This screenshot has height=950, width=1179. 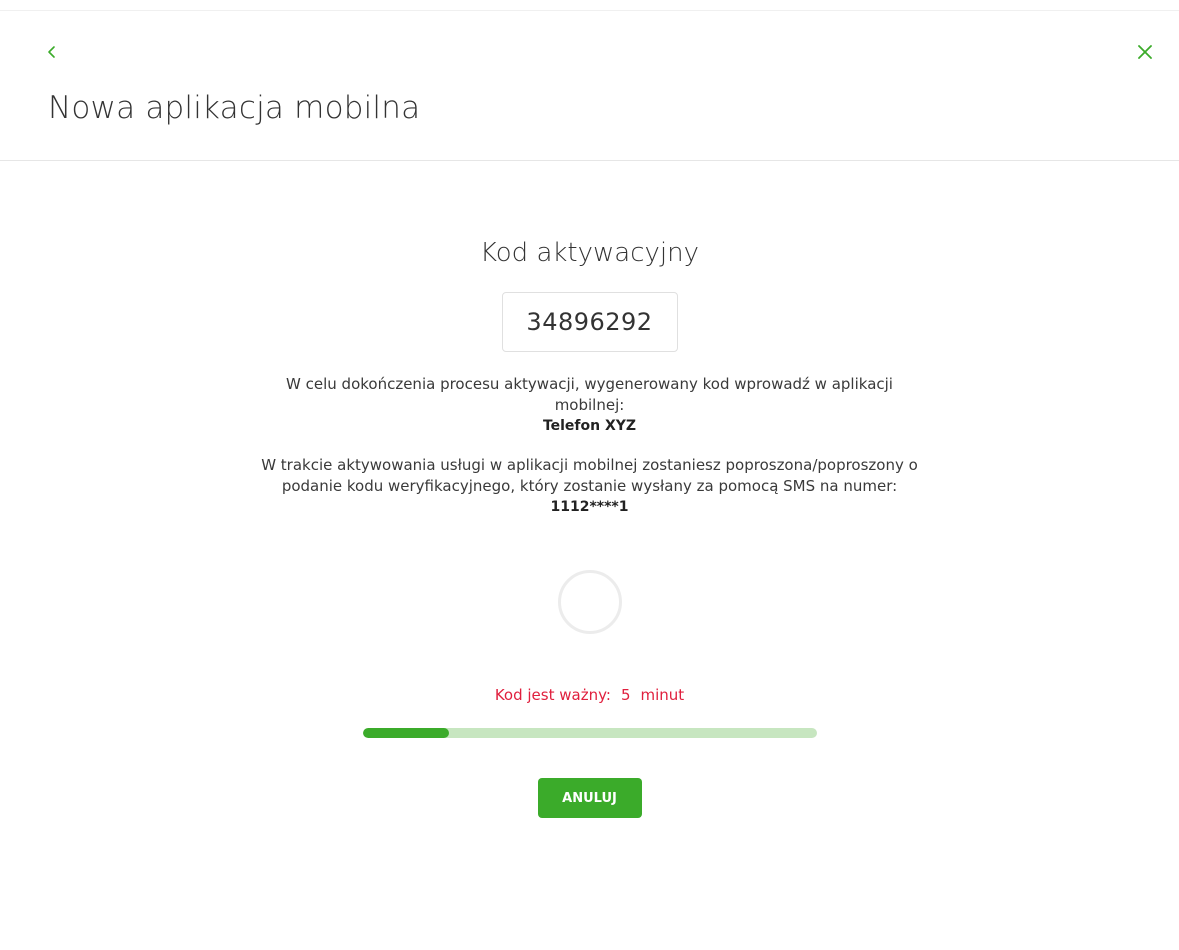 I want to click on chevron-left-icon, so click(x=51, y=52).